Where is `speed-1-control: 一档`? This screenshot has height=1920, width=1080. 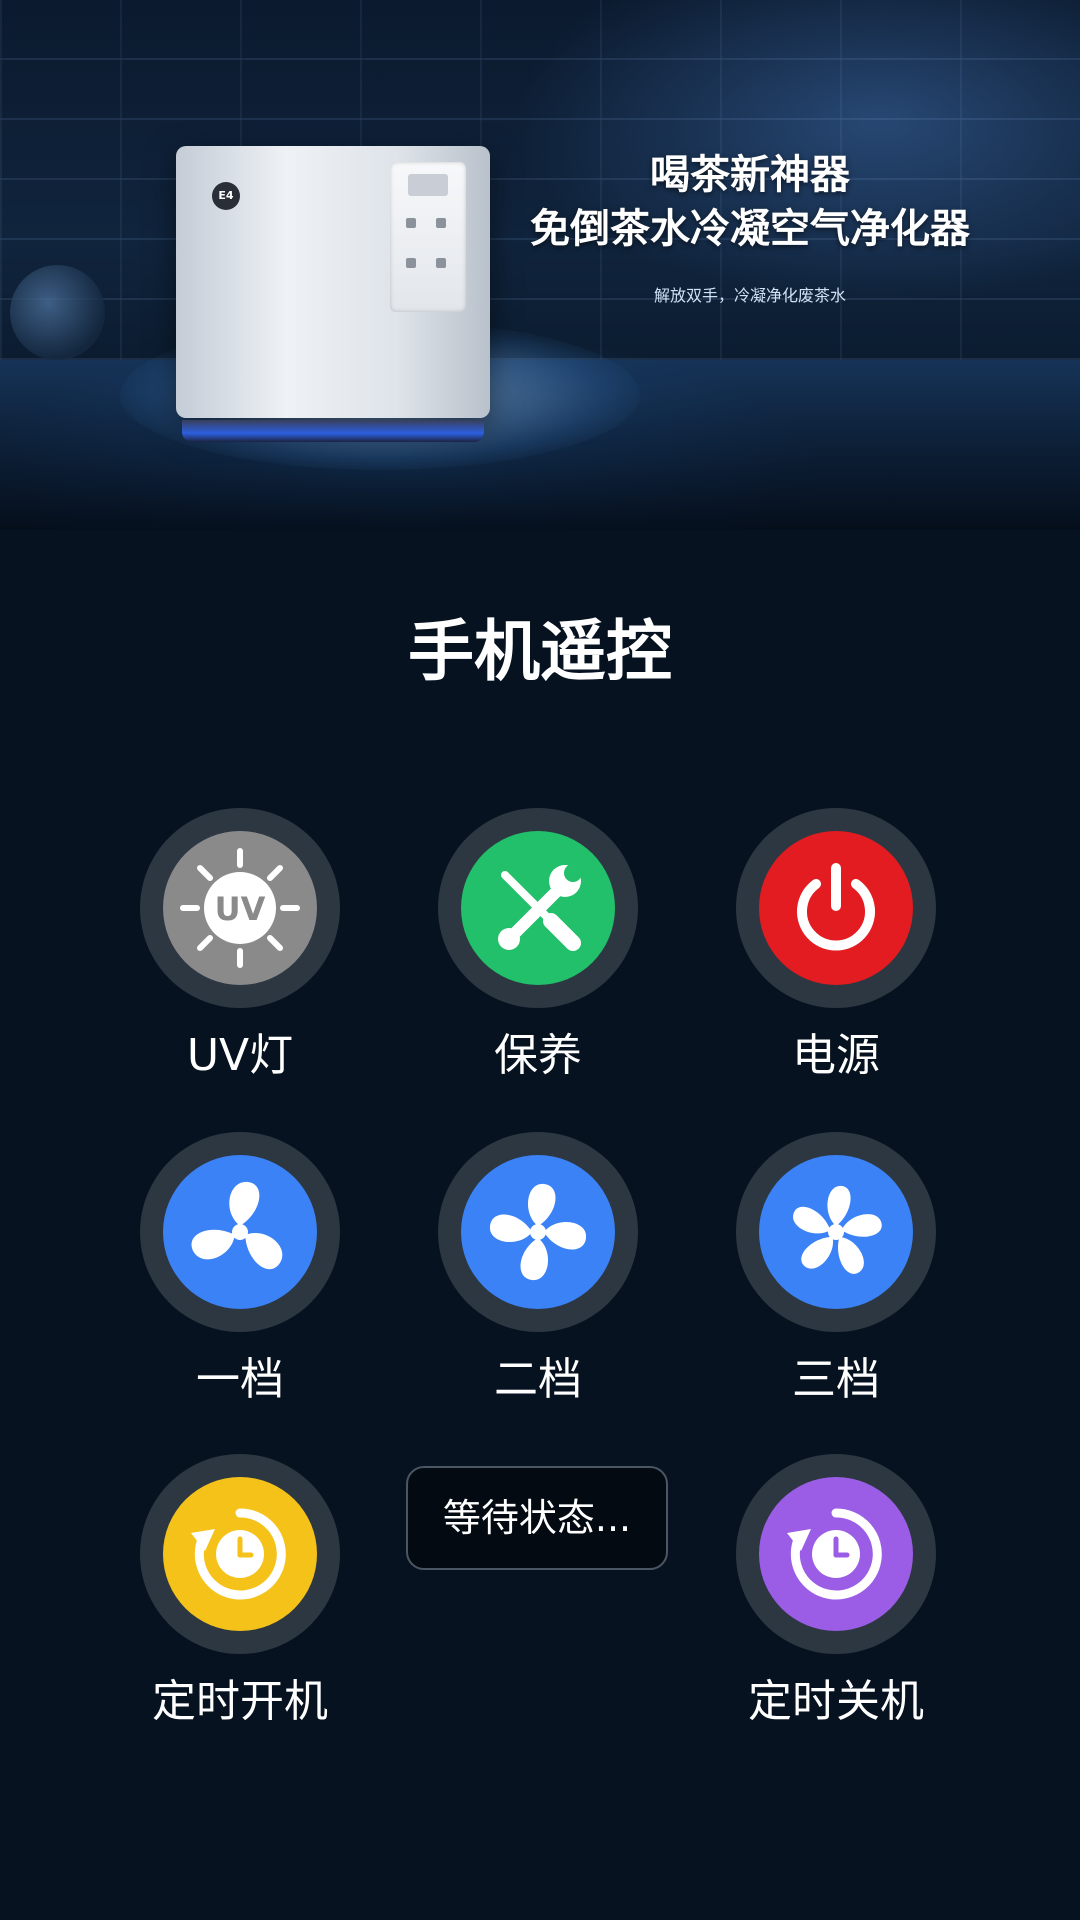 speed-1-control: 一档 is located at coordinates (240, 1277).